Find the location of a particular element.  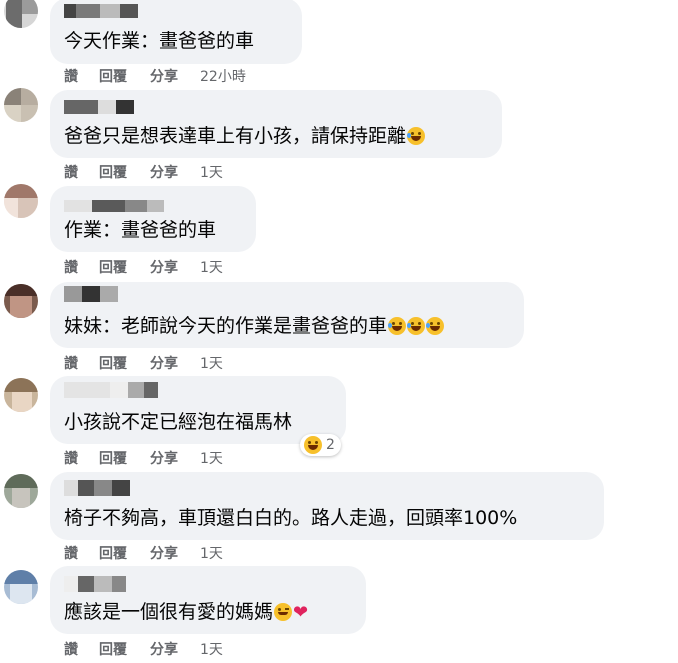

comment-text: 應該是一個很有愛的媽媽 ❤ is located at coordinates (186, 612).